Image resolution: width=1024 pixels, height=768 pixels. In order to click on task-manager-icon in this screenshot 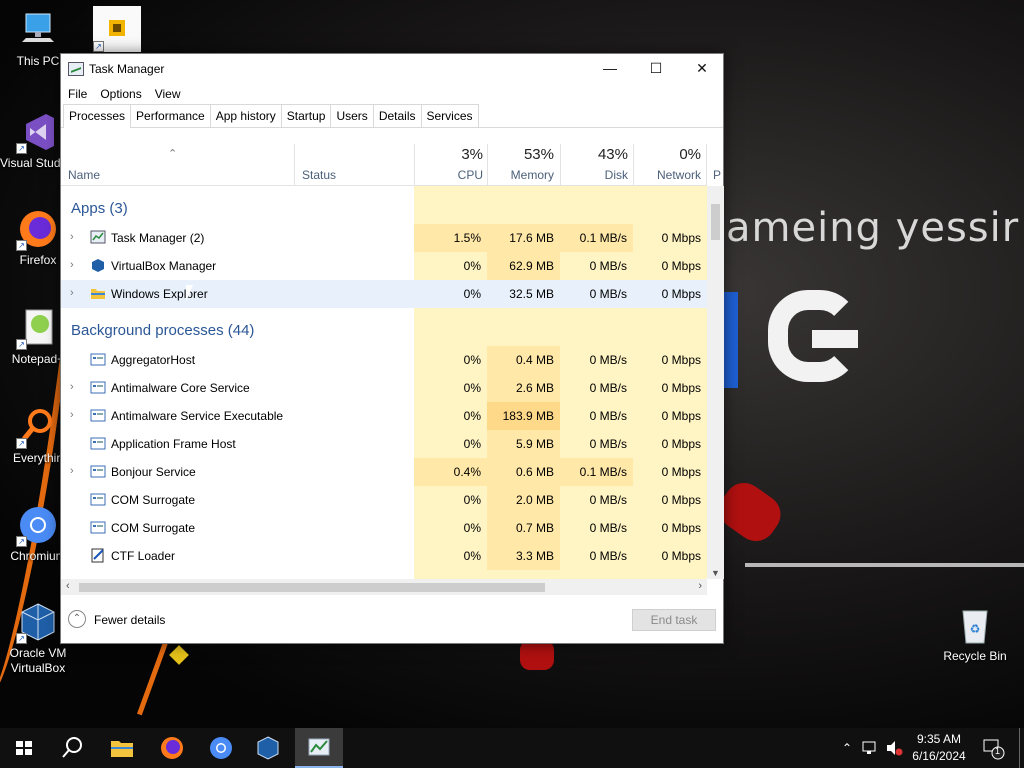, I will do `click(98, 237)`.